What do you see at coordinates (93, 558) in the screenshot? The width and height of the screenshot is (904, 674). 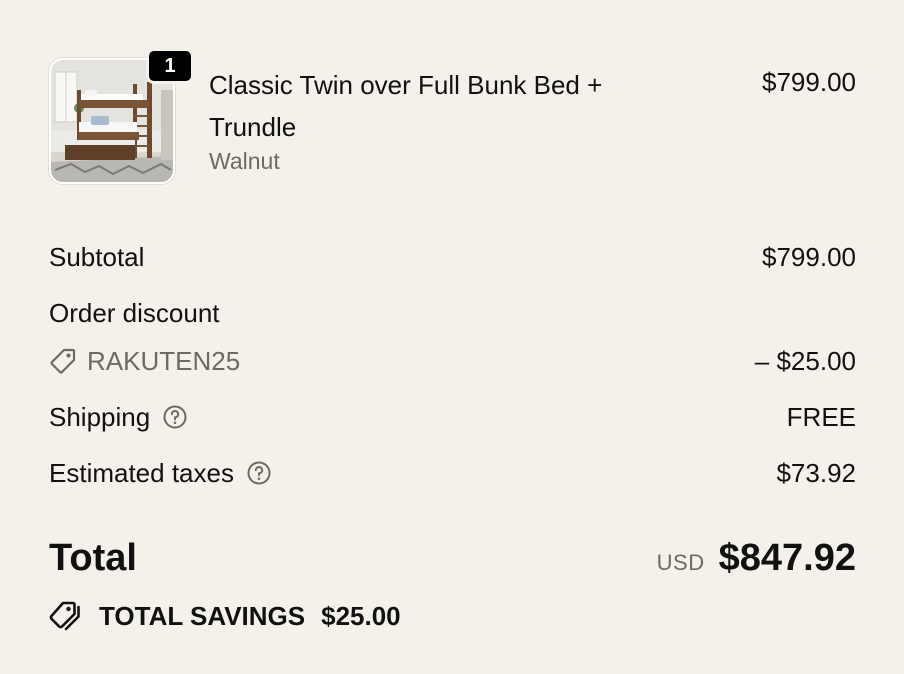 I see `total-label: Total` at bounding box center [93, 558].